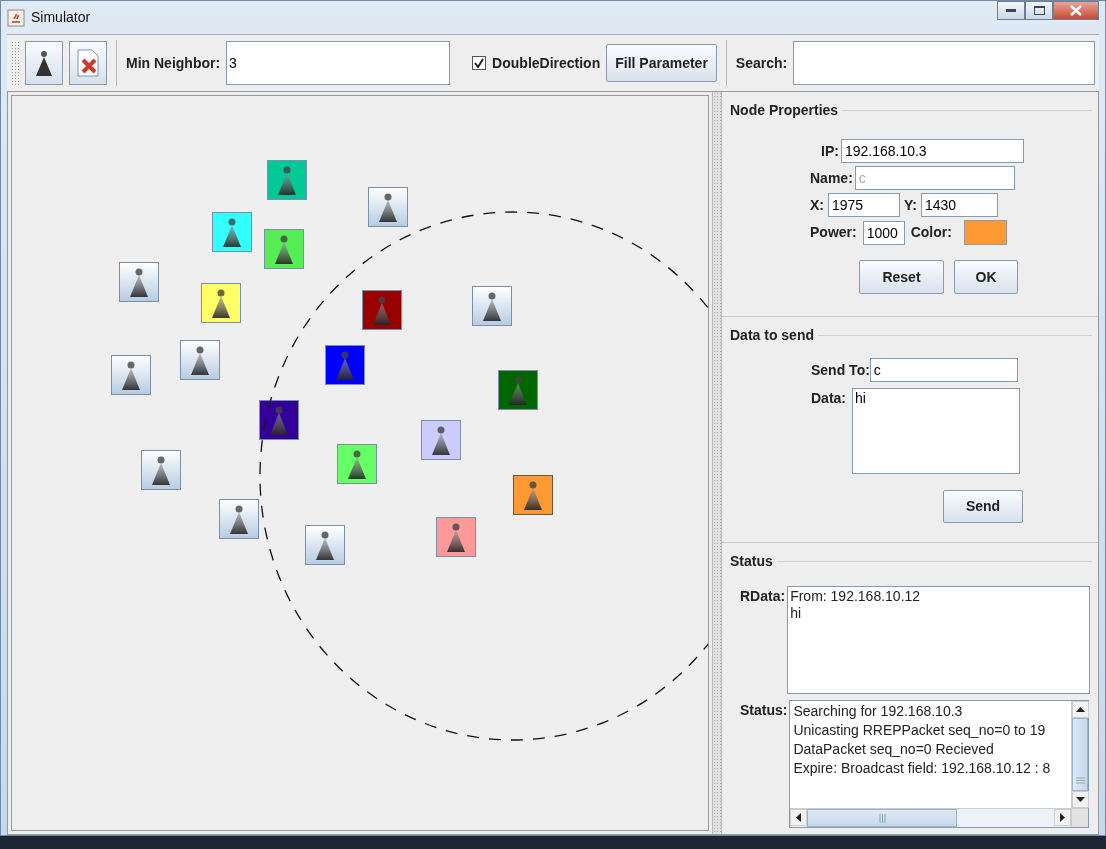 This screenshot has width=1106, height=849. Describe the element at coordinates (828, 398) in the screenshot. I see `data-label: Data:` at that location.